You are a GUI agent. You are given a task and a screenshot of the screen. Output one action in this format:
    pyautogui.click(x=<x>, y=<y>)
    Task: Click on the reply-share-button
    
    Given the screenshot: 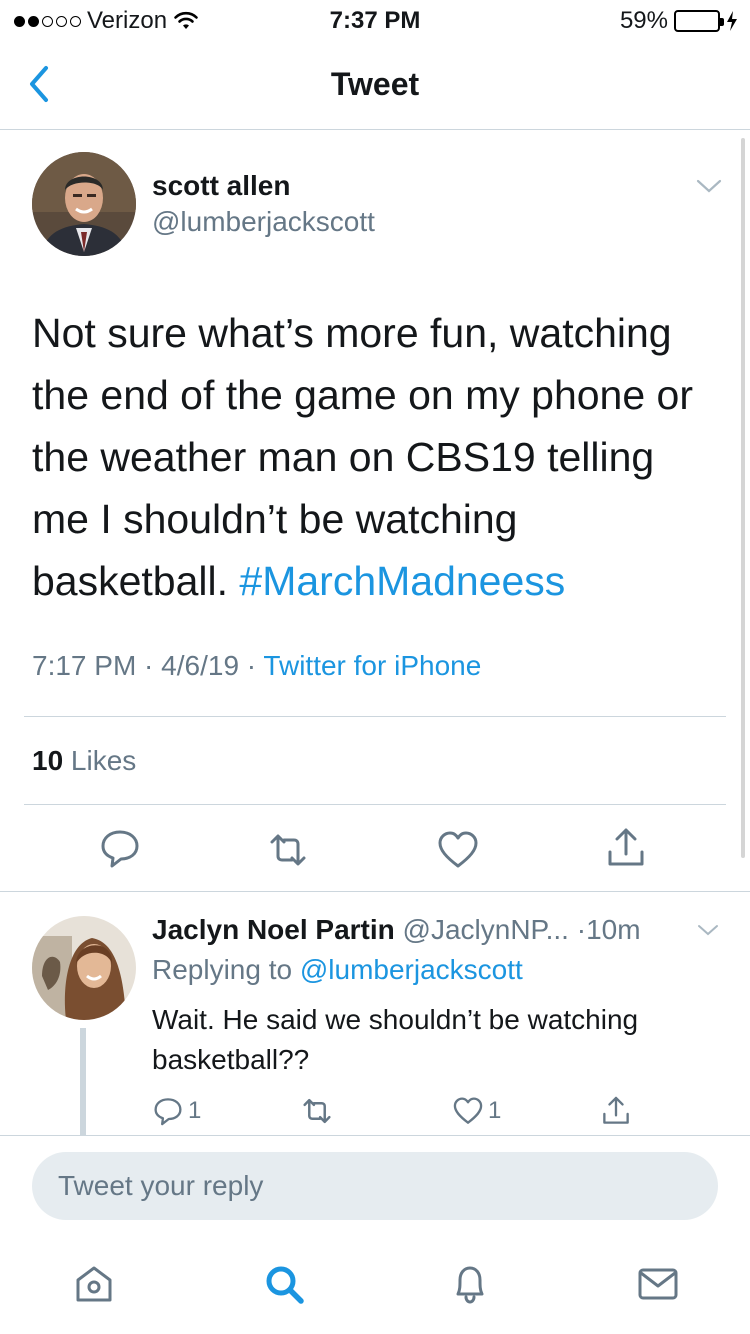 What is the action you would take?
    pyautogui.click(x=616, y=1111)
    